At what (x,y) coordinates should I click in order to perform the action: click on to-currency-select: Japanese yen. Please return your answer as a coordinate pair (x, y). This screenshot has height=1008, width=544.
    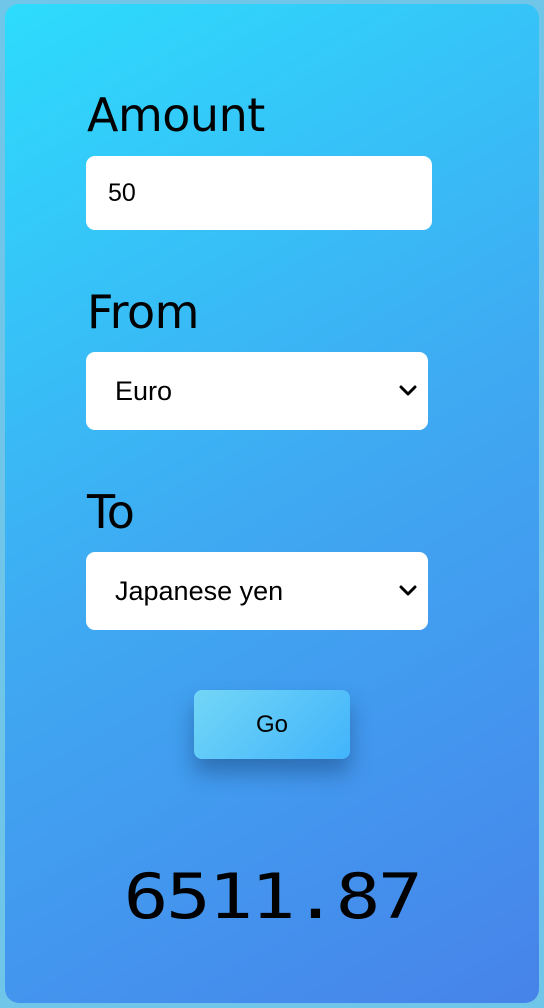
    Looking at the image, I should click on (257, 591).